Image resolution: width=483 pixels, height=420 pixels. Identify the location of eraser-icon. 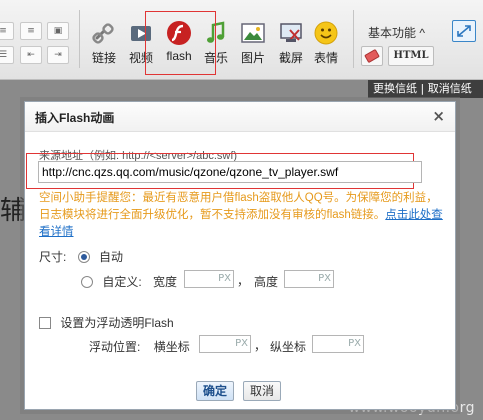
(372, 56).